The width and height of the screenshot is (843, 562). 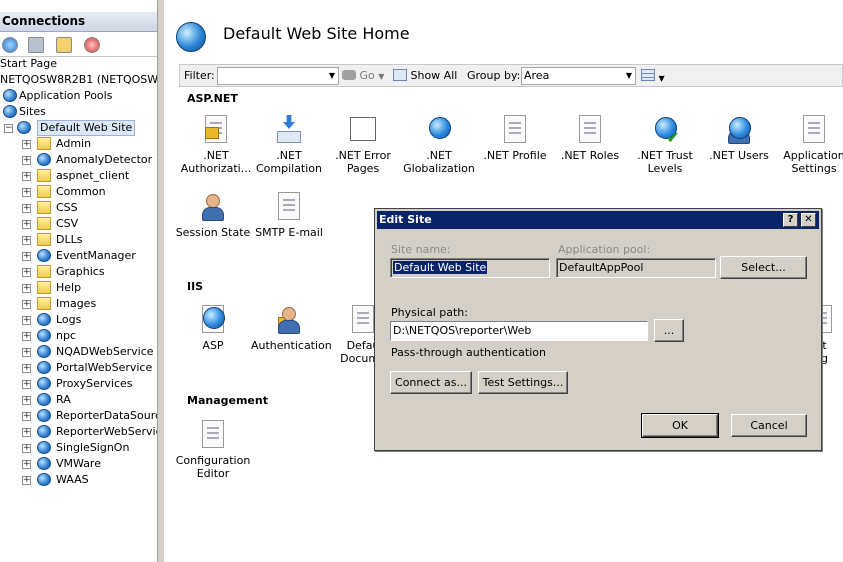 I want to click on section-aspnet: ASP.NET, so click(x=212, y=98).